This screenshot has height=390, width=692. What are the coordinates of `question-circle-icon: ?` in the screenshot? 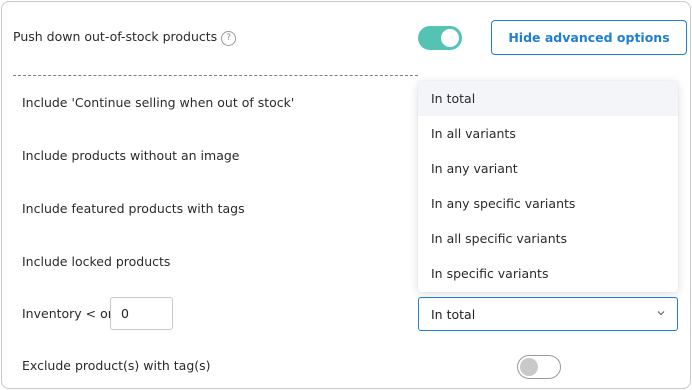 It's located at (229, 38).